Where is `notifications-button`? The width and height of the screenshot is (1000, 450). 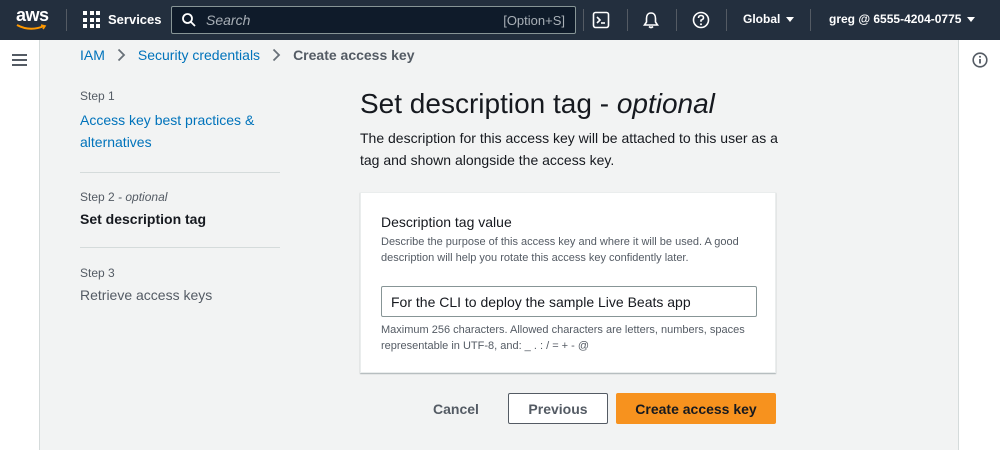
notifications-button is located at coordinates (651, 20).